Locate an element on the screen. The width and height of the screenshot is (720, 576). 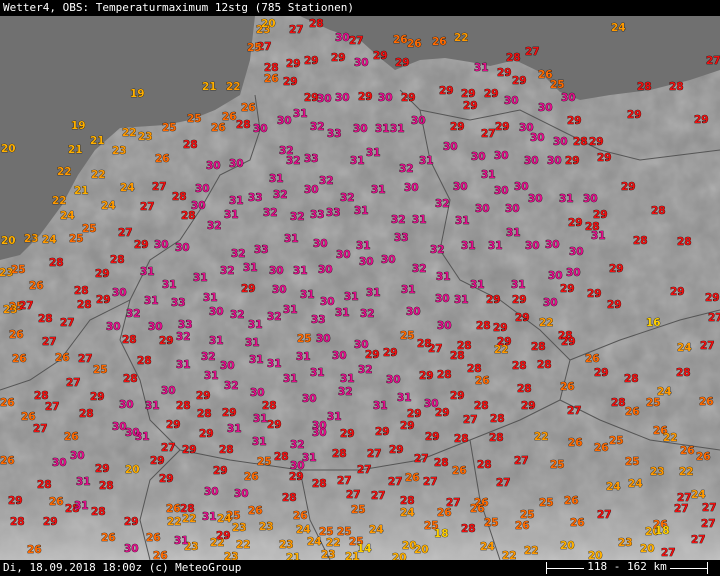
station-value: 18 is located at coordinates (441, 534).